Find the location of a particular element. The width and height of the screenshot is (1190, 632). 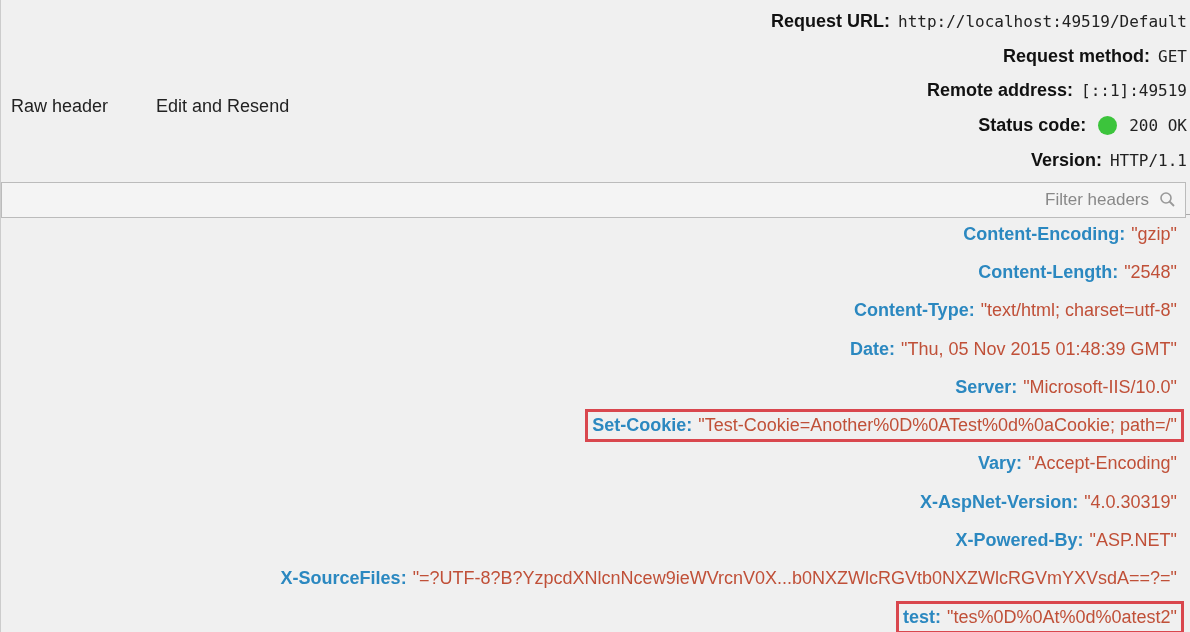

header-name: Set-Cookie: is located at coordinates (642, 426).